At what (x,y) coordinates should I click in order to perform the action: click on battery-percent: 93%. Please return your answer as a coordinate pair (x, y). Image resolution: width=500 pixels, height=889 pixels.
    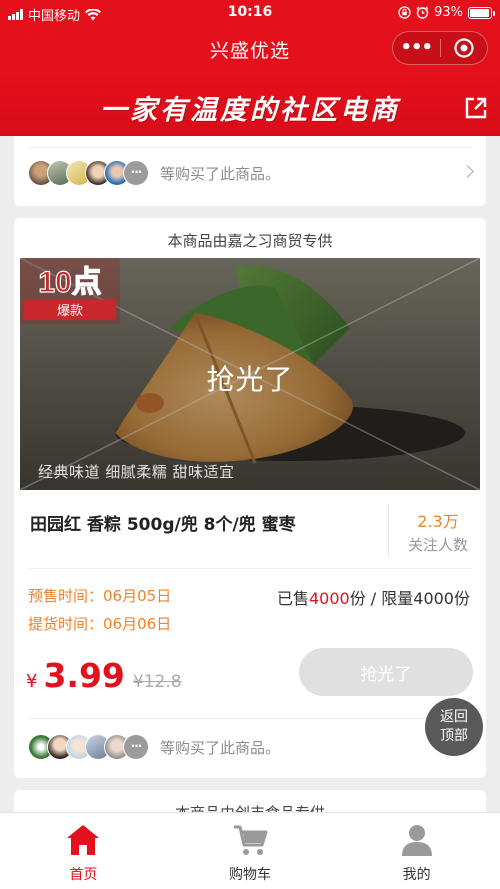
    Looking at the image, I should click on (448, 12).